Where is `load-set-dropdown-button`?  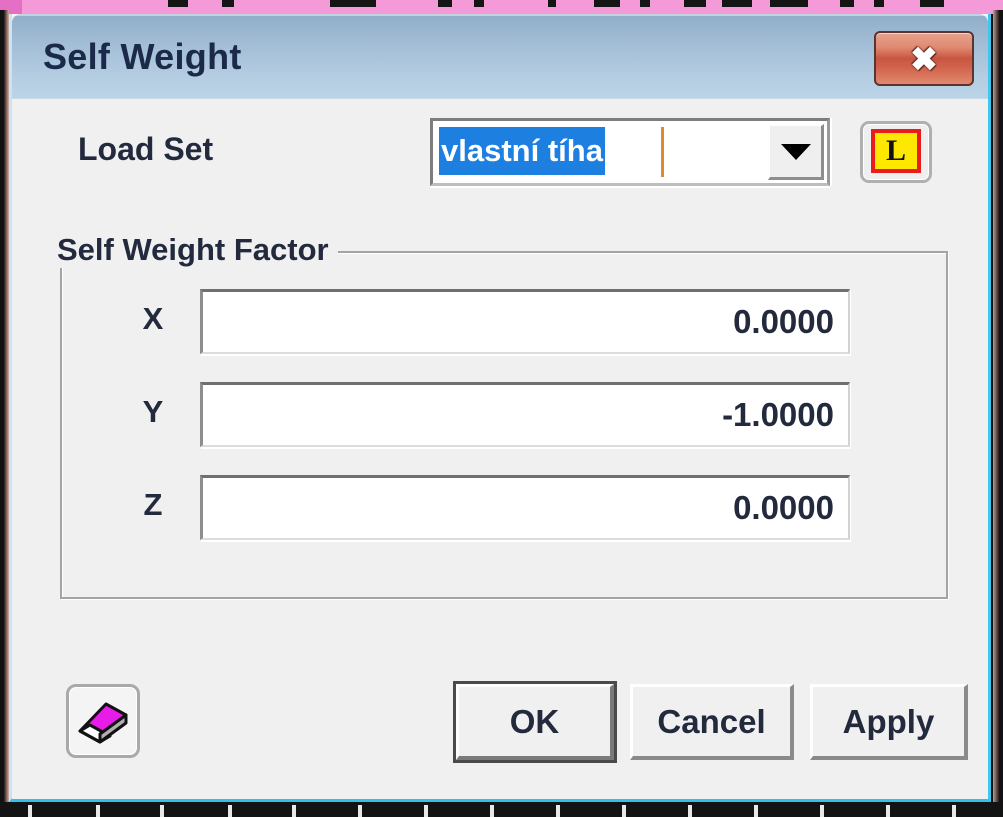 load-set-dropdown-button is located at coordinates (796, 152).